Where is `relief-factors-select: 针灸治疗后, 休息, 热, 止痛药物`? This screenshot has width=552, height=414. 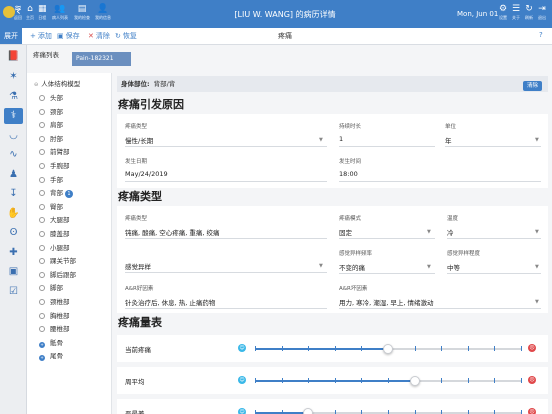
relief-factors-select: 针灸治疗后, 休息, 热, 止痛药物 is located at coordinates (170, 302).